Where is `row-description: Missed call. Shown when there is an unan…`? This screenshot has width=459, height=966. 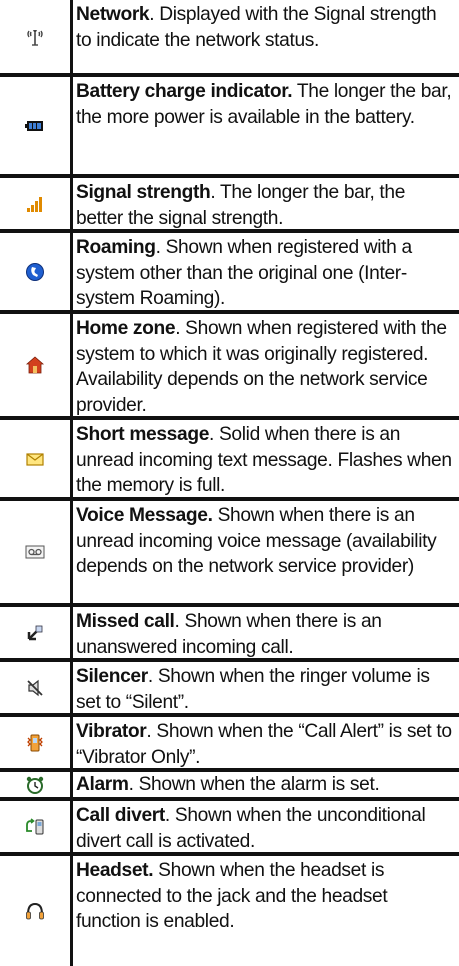
row-description: Missed call. Shown when there is an unan… is located at coordinates (266, 632).